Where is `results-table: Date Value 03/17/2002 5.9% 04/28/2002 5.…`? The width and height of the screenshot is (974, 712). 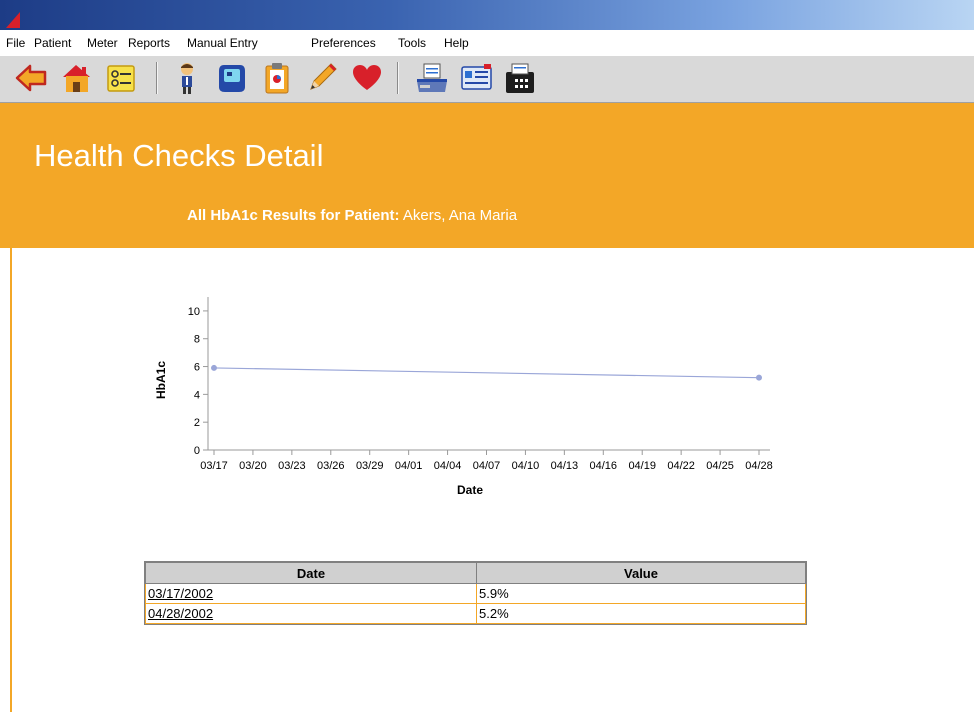 results-table: Date Value 03/17/2002 5.9% 04/28/2002 5.… is located at coordinates (475, 593).